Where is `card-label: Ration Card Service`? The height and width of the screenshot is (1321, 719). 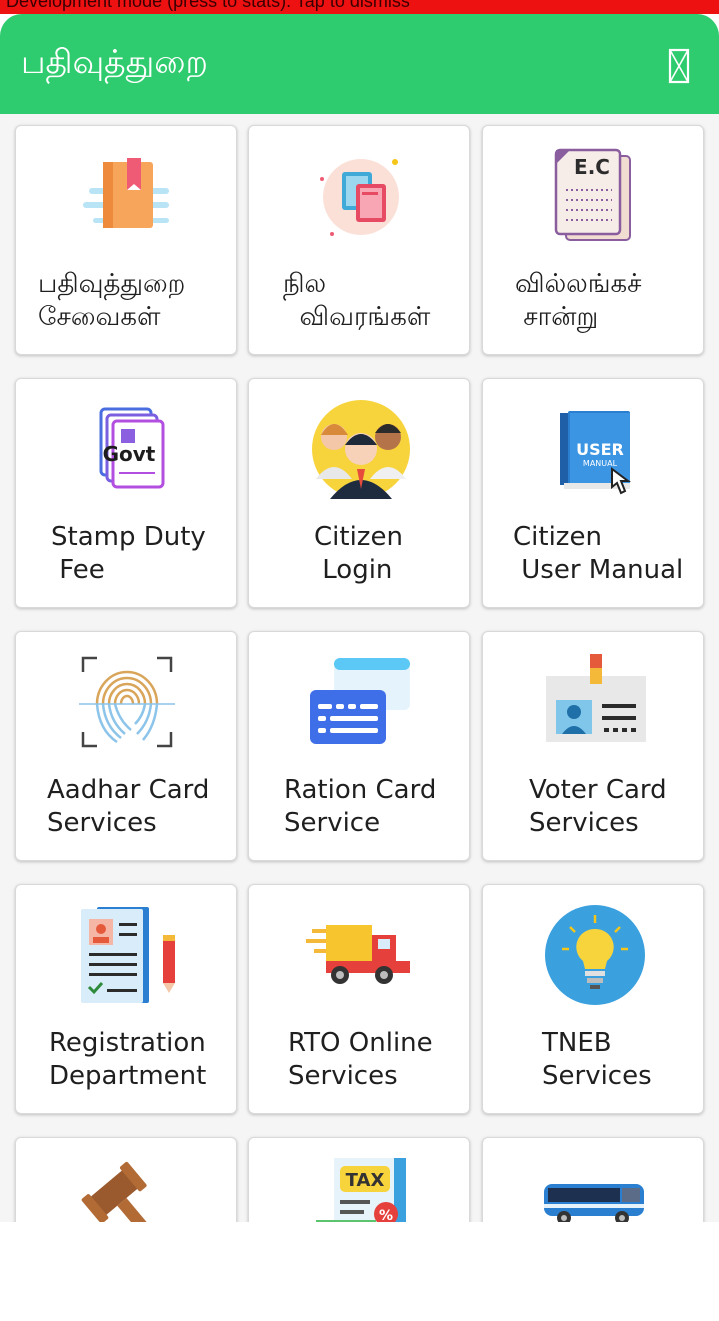 card-label: Ration Card Service is located at coordinates (360, 806).